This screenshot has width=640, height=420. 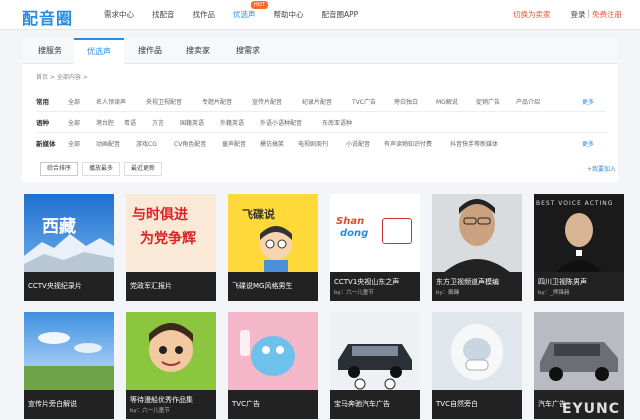 What do you see at coordinates (99, 51) in the screenshot?
I see `tab-premium-voice: 优选声` at bounding box center [99, 51].